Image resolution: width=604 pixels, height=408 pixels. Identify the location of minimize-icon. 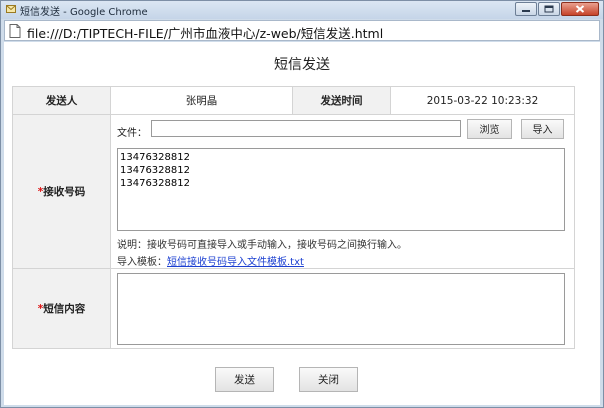
(526, 11).